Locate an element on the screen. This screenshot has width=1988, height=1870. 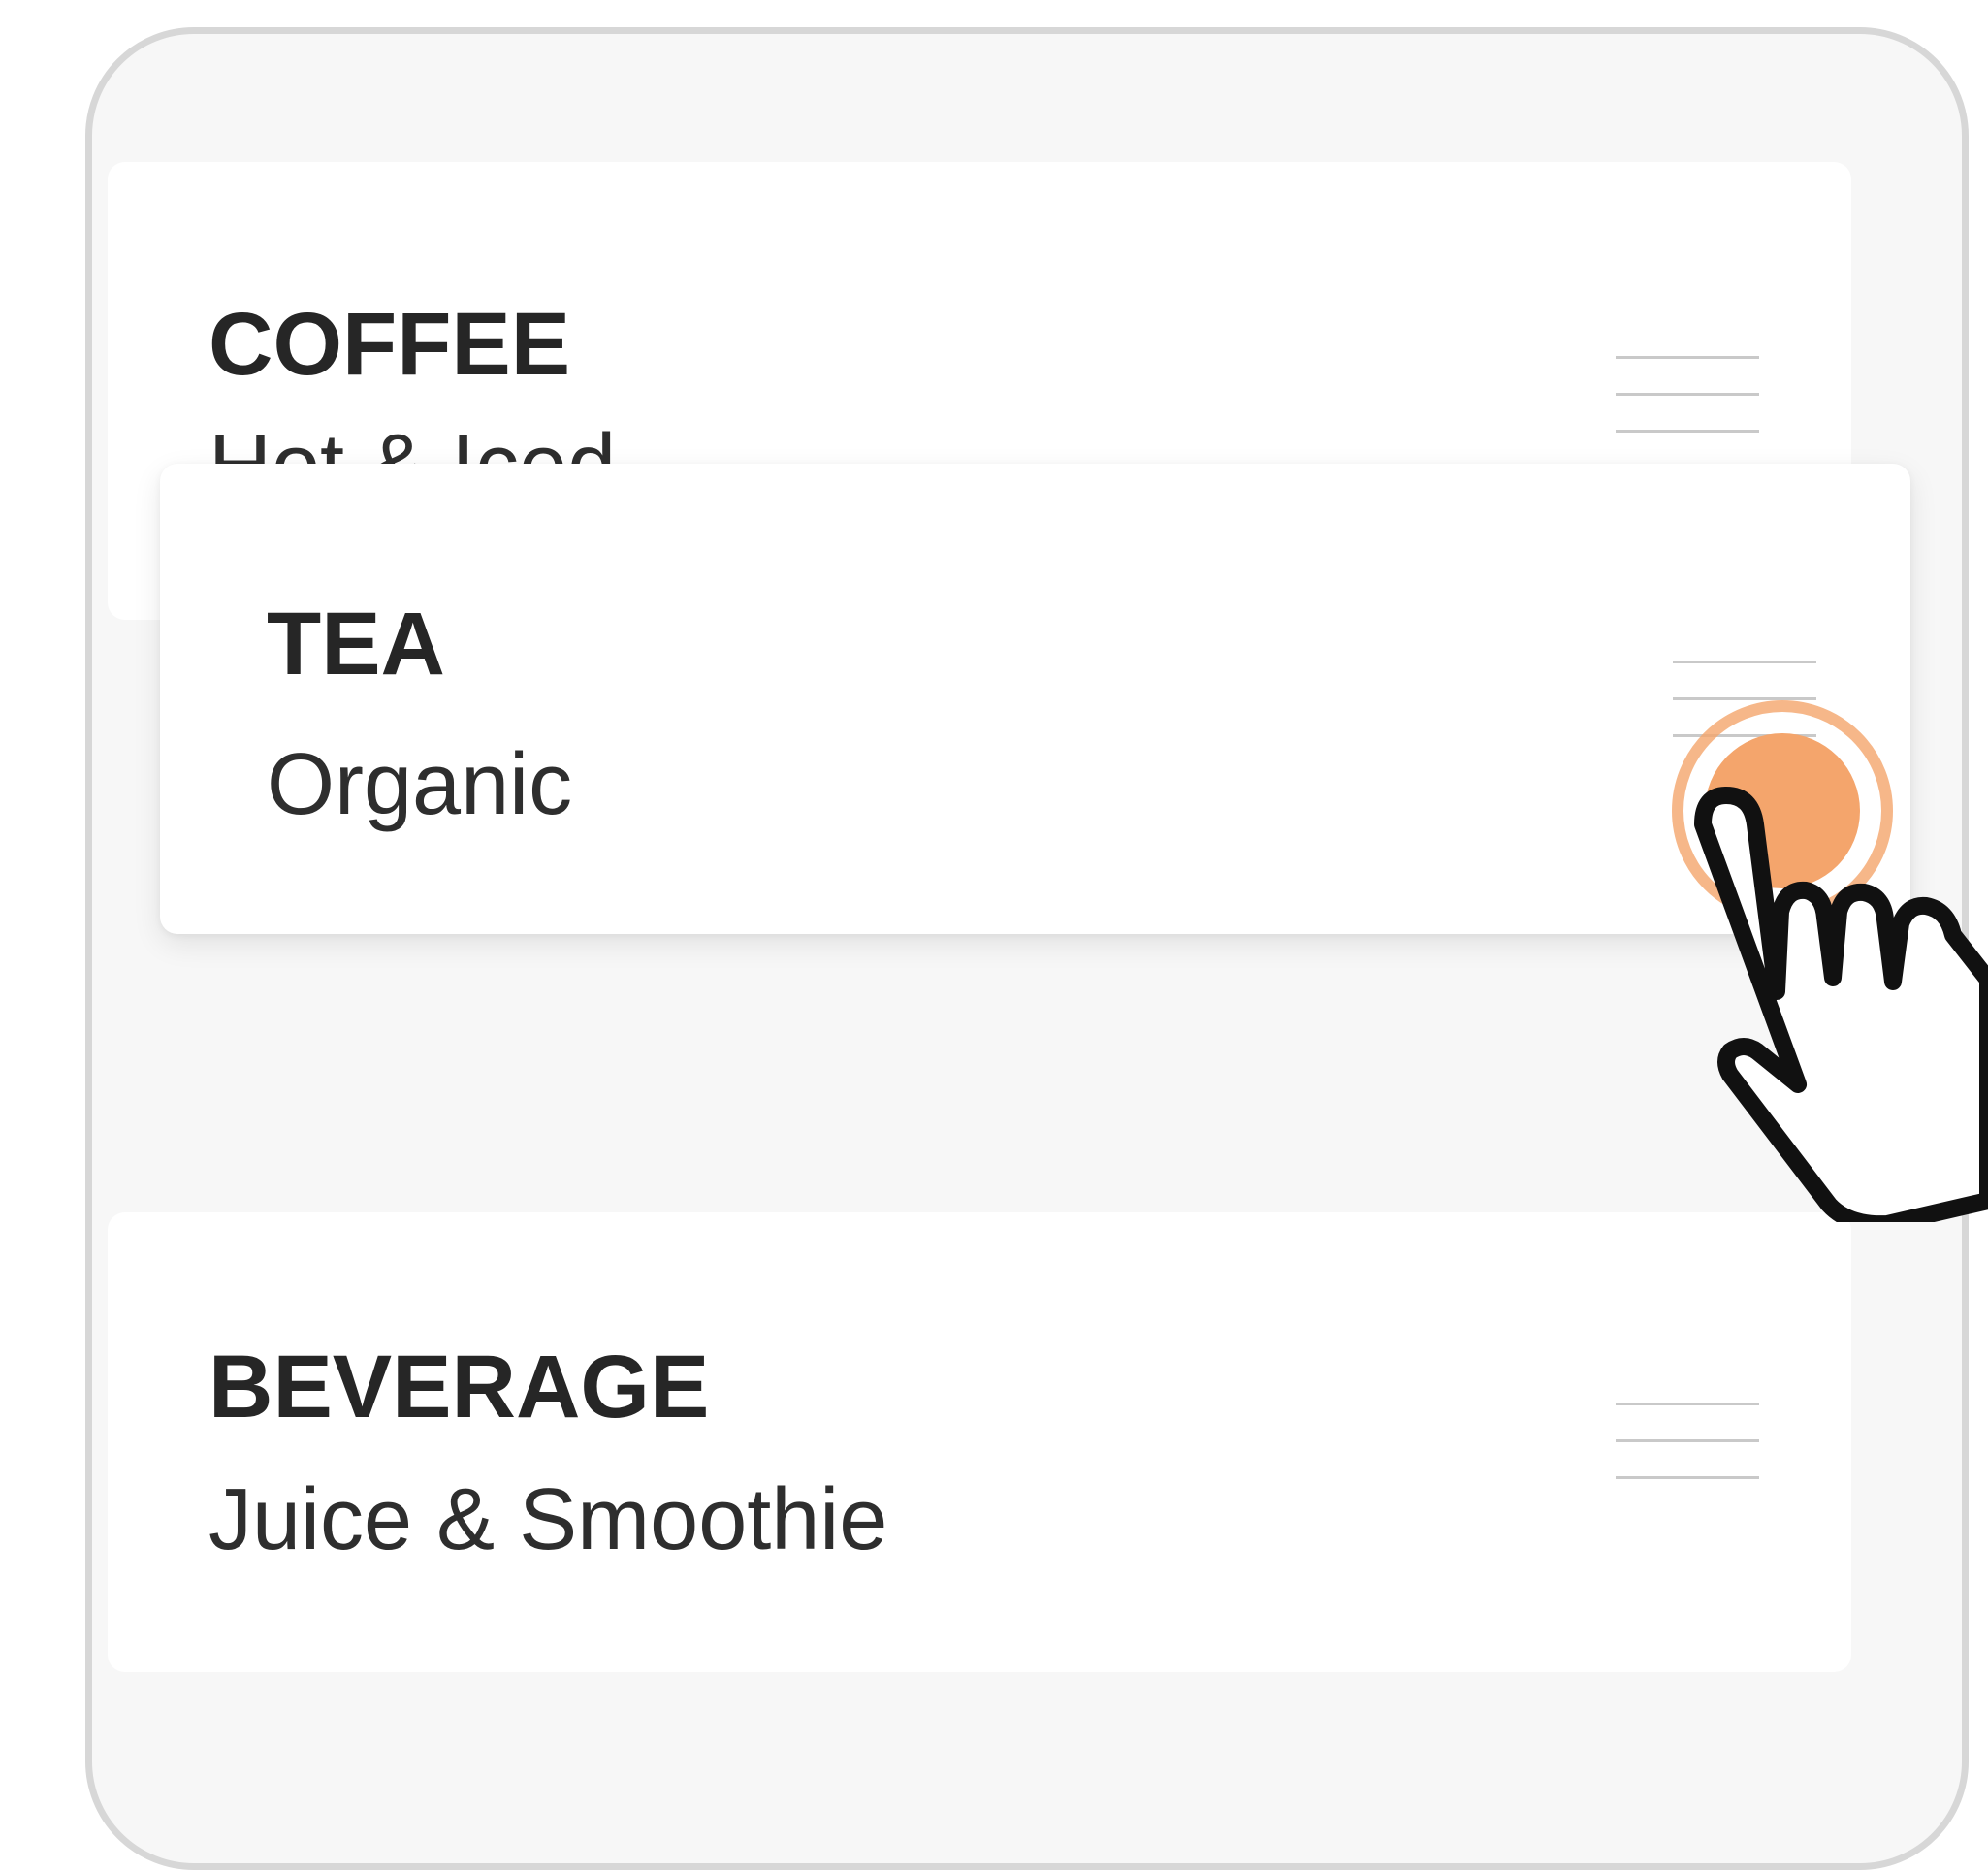
hand-pointer-icon is located at coordinates (1841, 1005).